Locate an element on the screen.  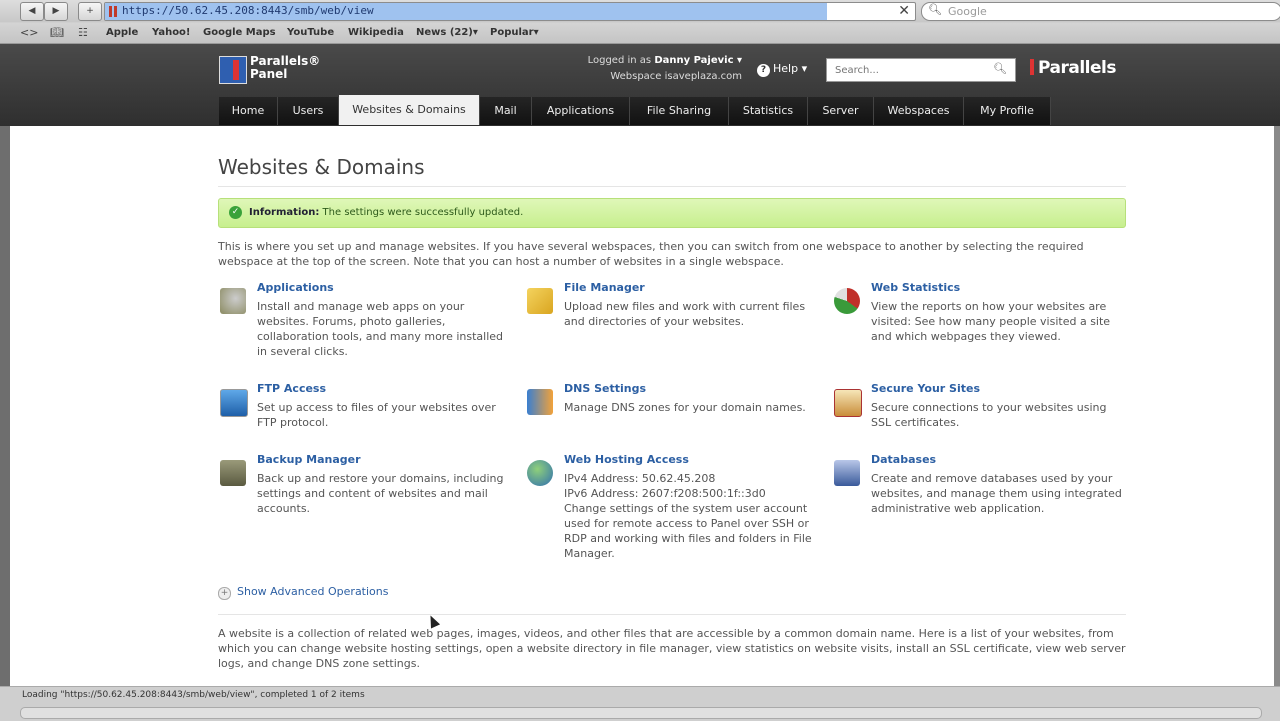
database-icon is located at coordinates (847, 473).